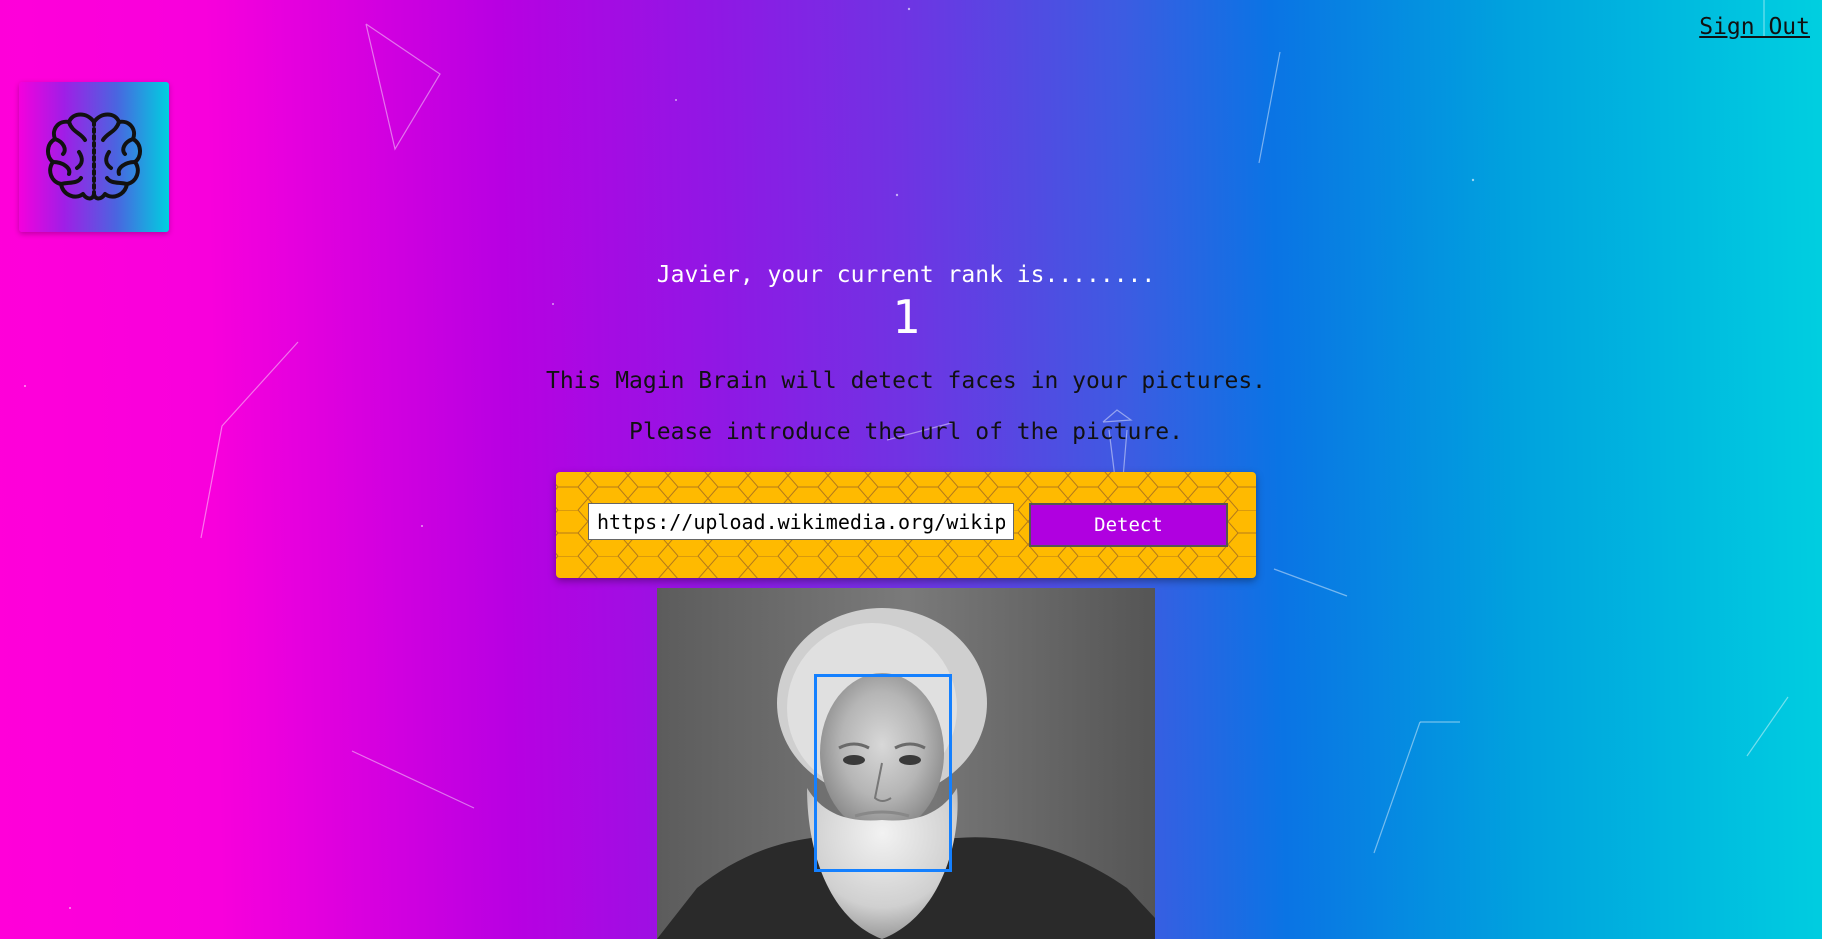 The height and width of the screenshot is (939, 1822). I want to click on logo, so click(94, 157).